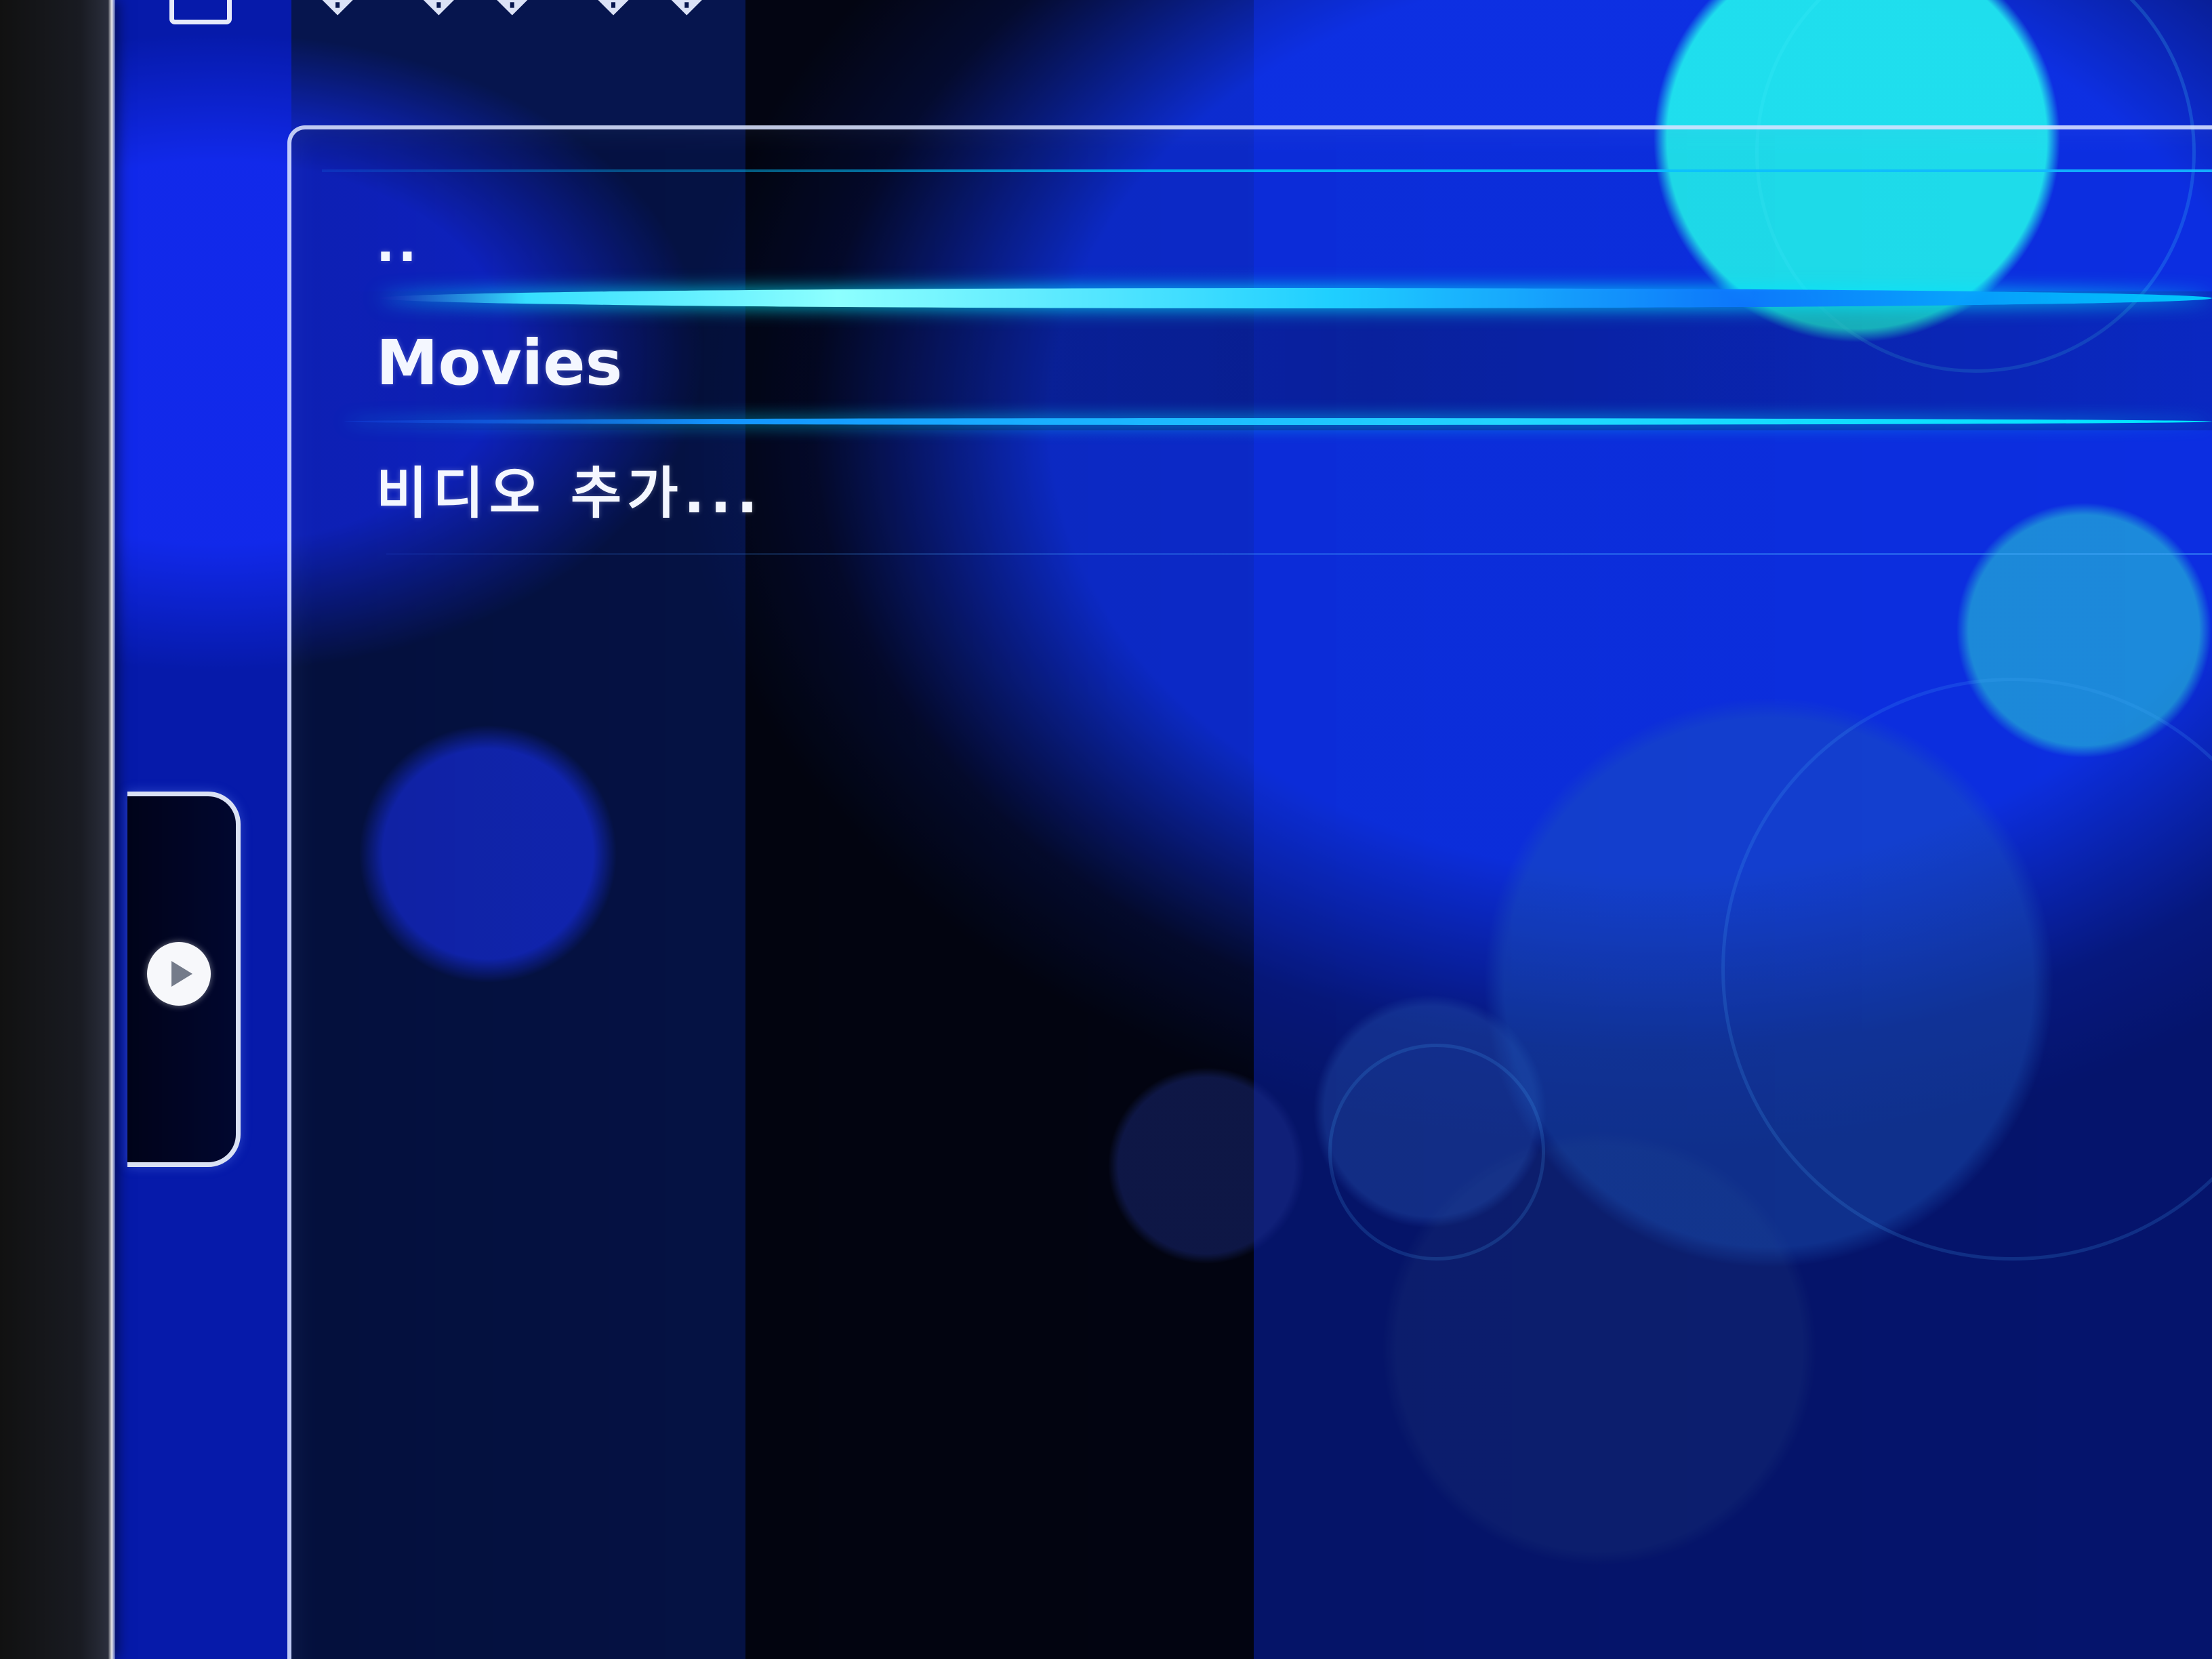 The width and height of the screenshot is (2212, 1659). I want to click on folder-icon, so click(200, 12).